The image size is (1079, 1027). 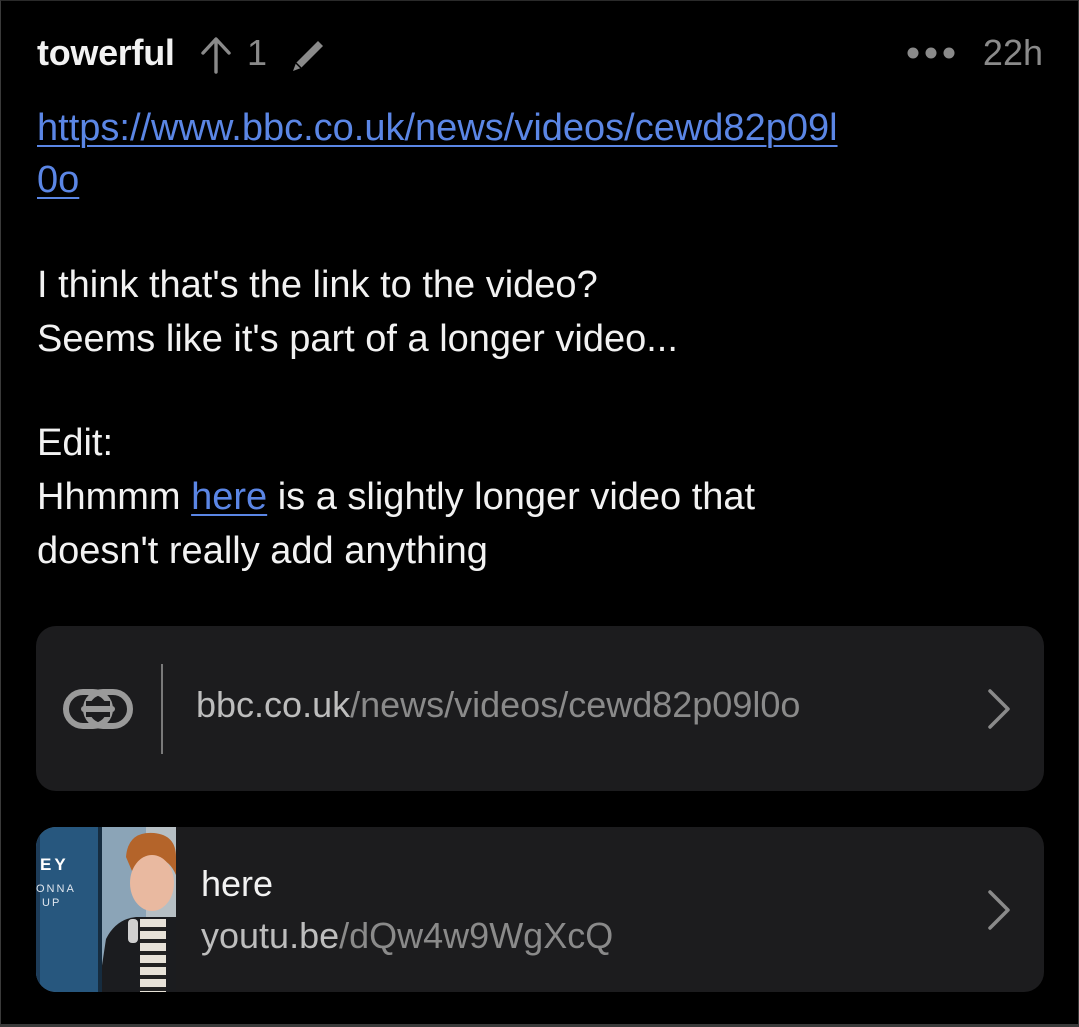 I want to click on more-dots-icon, so click(x=931, y=53).